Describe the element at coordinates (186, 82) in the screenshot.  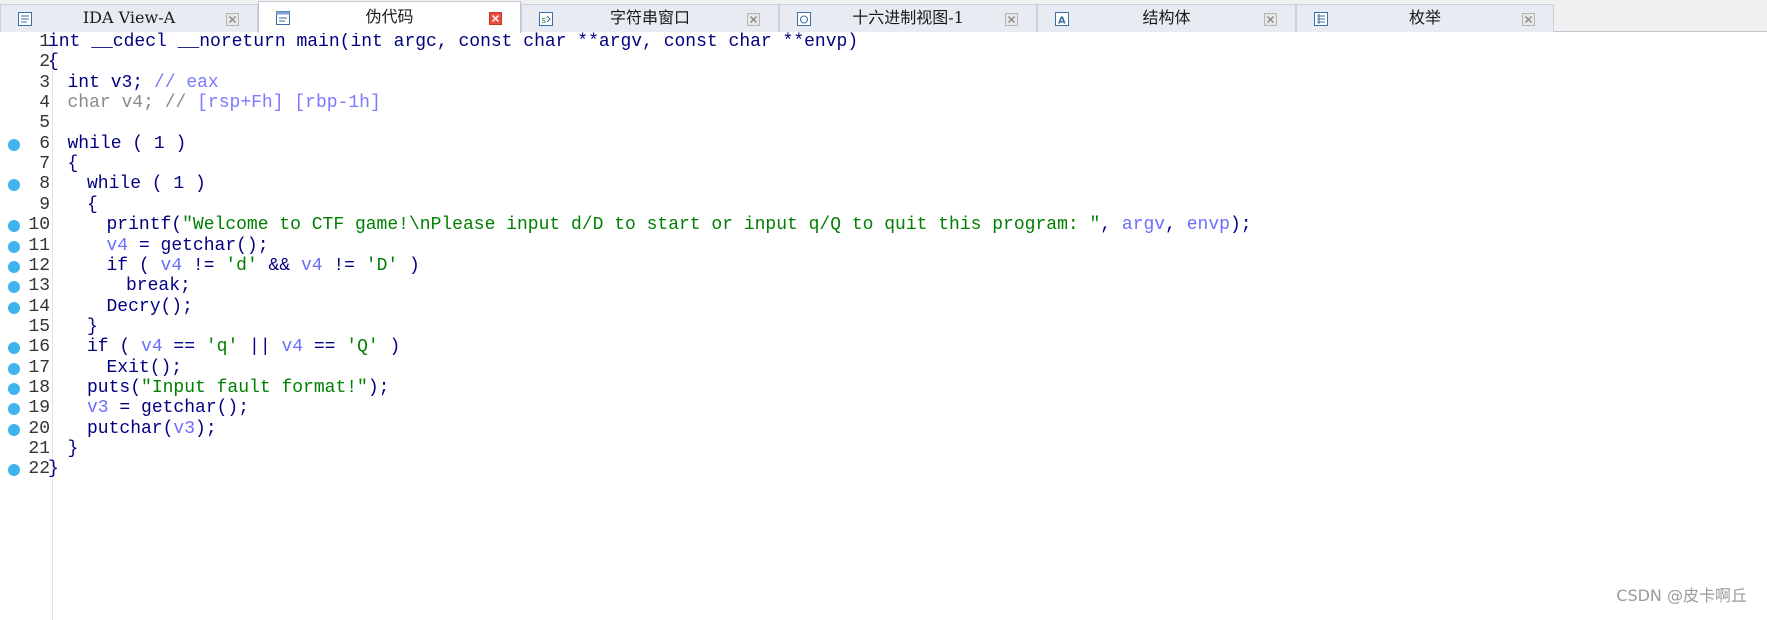
I see `code-token: // eax` at that location.